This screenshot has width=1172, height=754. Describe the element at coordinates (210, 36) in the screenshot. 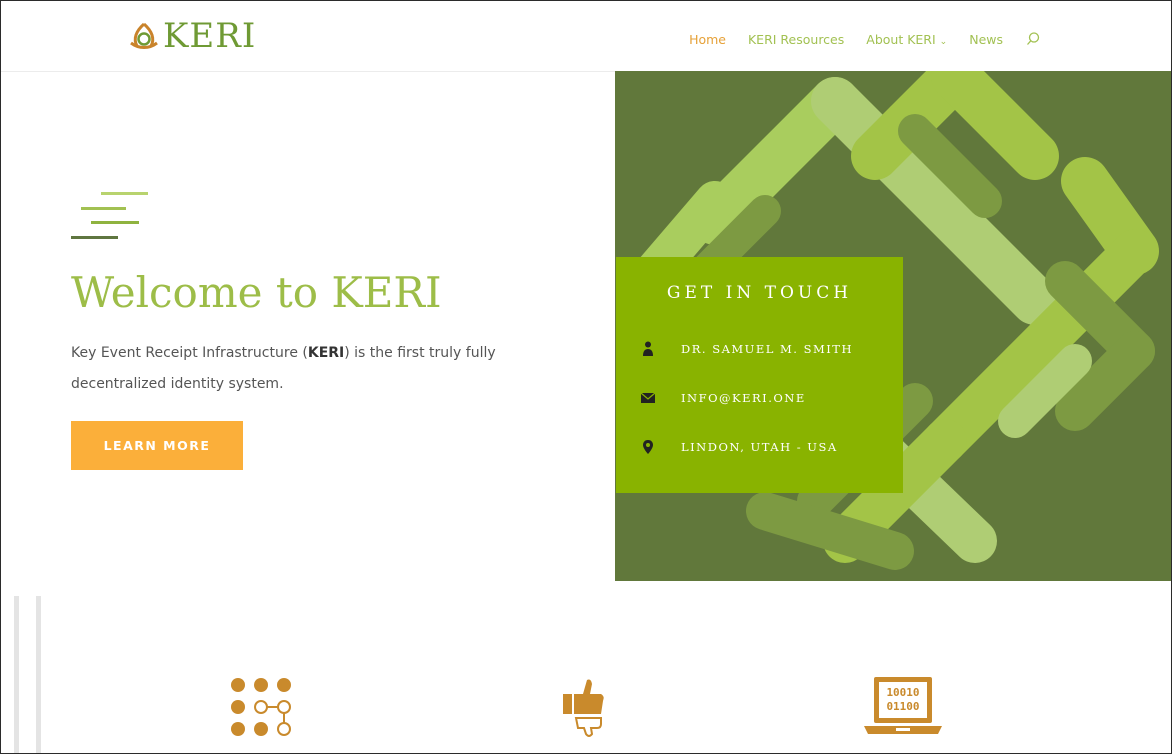

I see `brand-name: KERI` at that location.